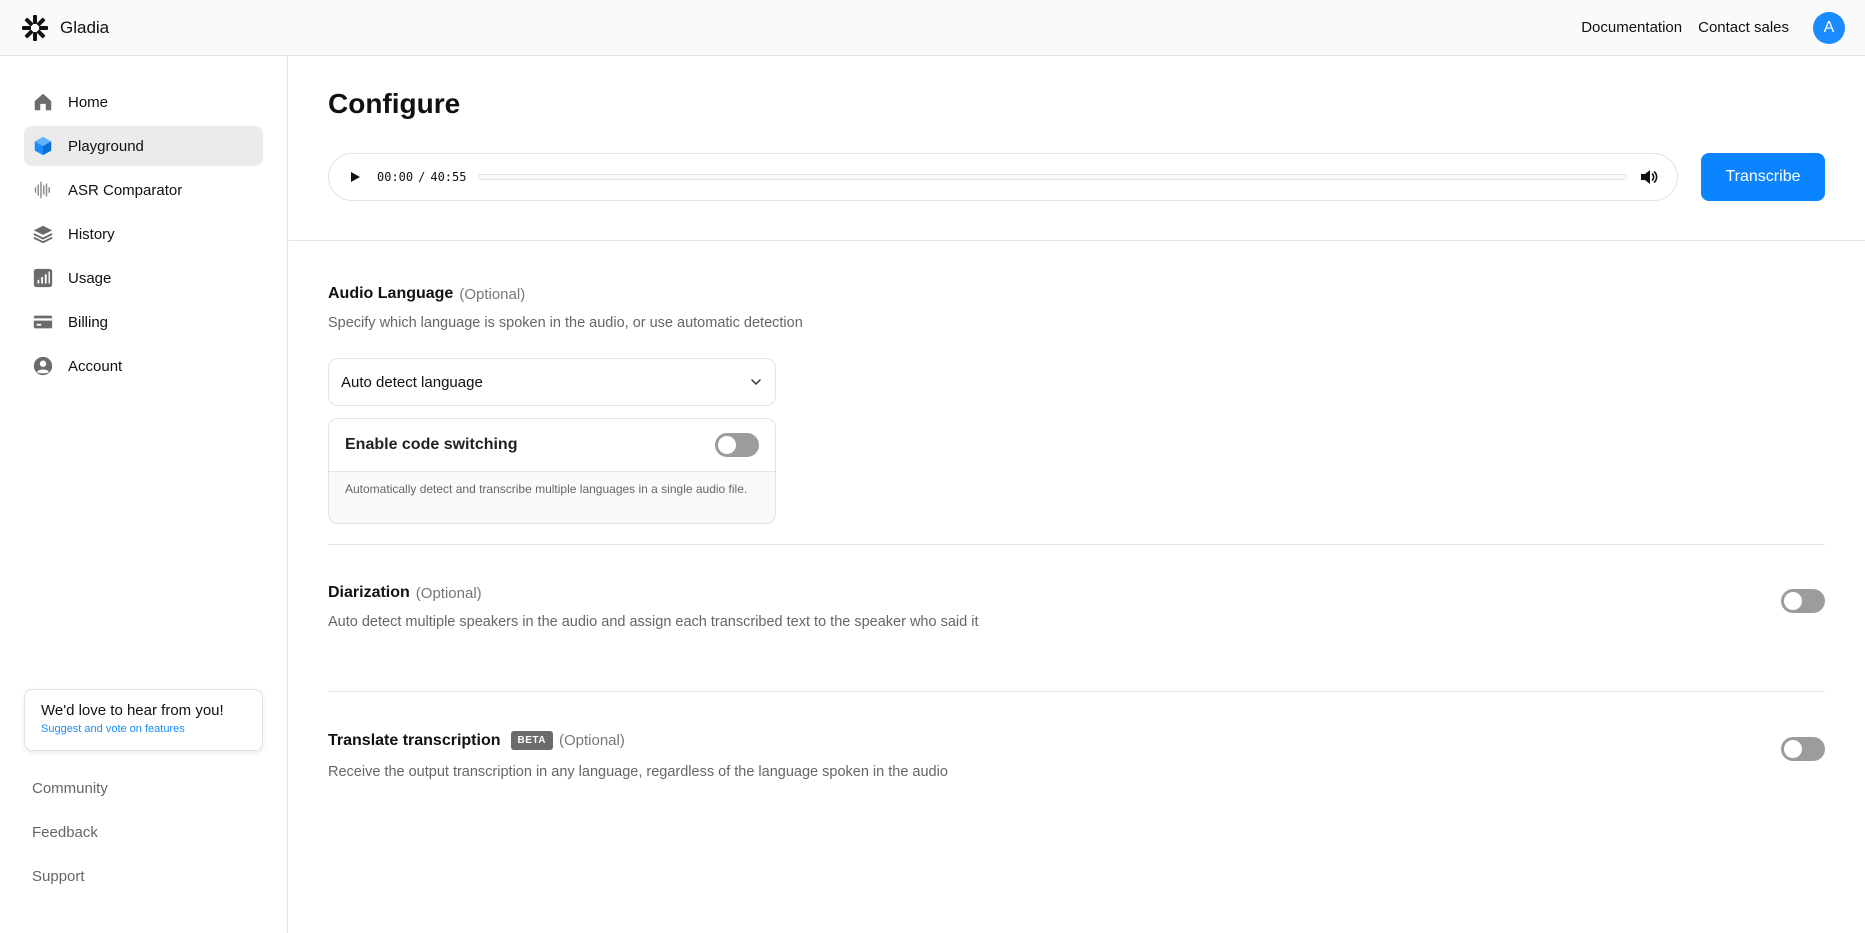 The height and width of the screenshot is (933, 1865). What do you see at coordinates (143, 102) in the screenshot?
I see `sidebar-item-home: Home` at bounding box center [143, 102].